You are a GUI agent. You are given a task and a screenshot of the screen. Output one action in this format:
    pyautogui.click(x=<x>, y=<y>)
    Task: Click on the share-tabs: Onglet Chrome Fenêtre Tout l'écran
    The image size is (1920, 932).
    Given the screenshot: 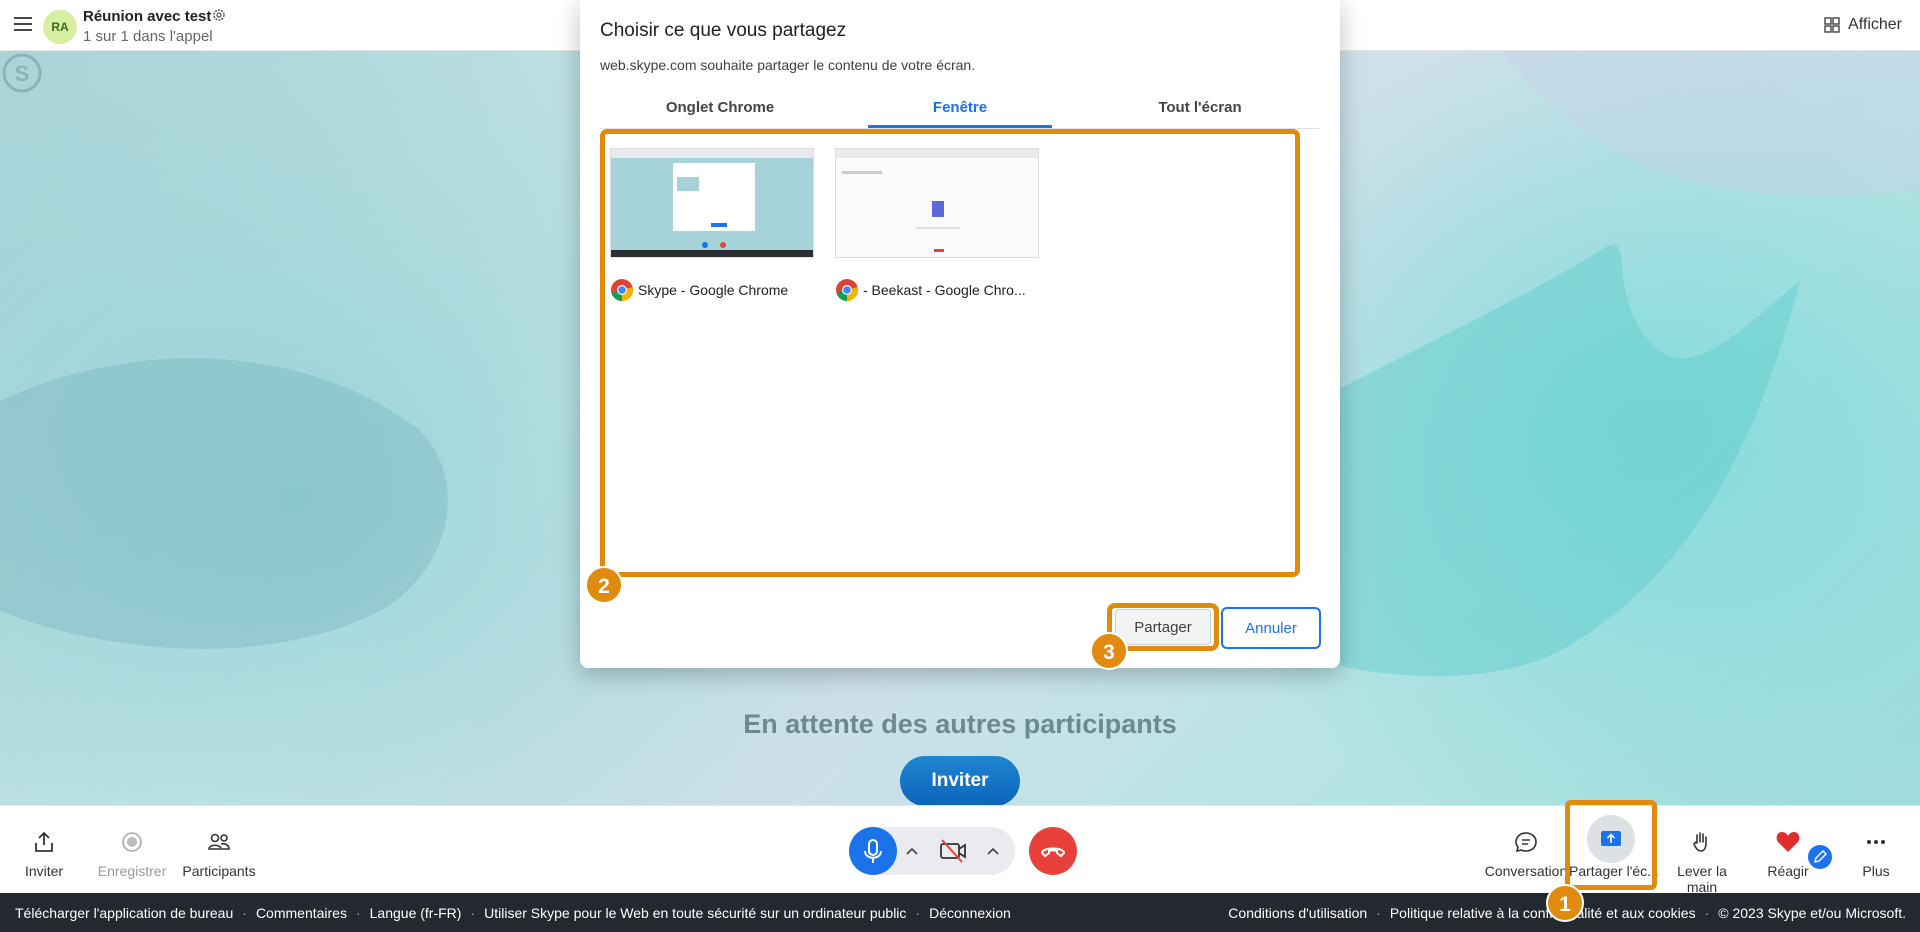 What is the action you would take?
    pyautogui.click(x=960, y=110)
    